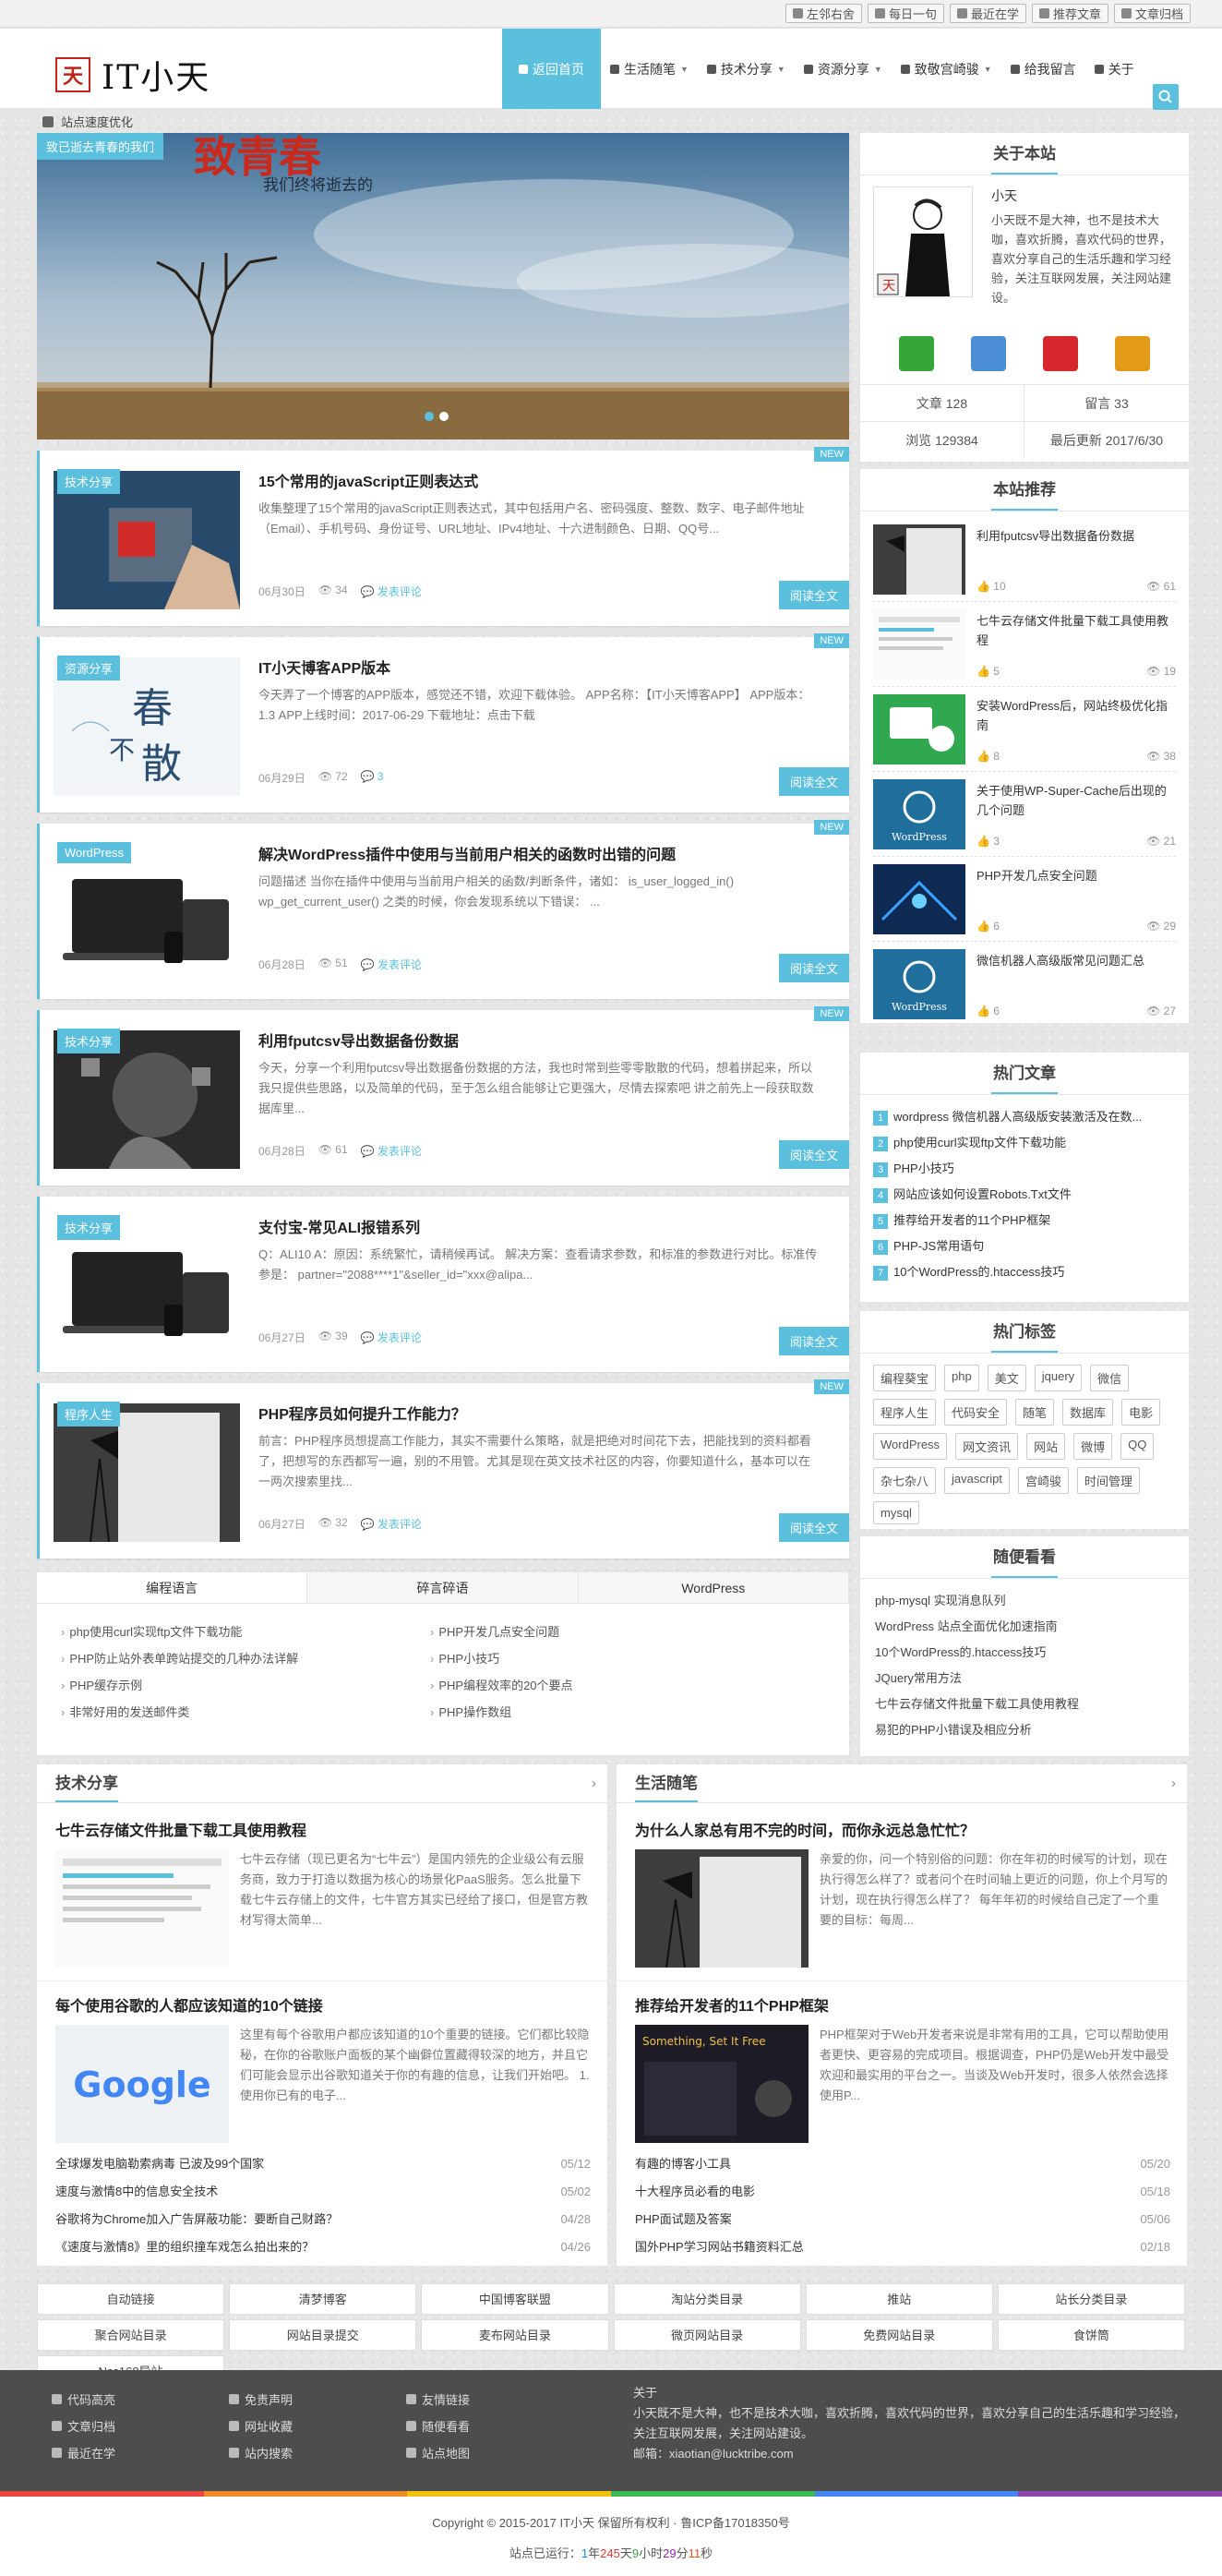  Describe the element at coordinates (89, 668) in the screenshot. I see `post-category: 资源分享` at that location.